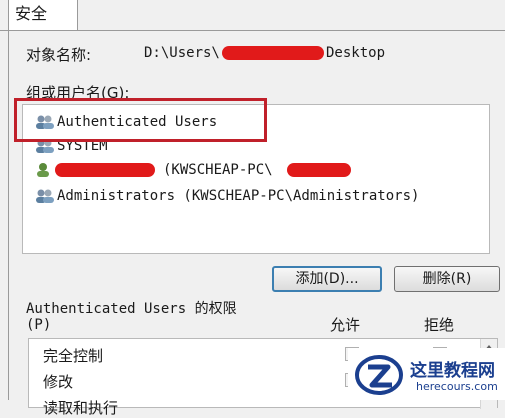  I want to click on remove-button: 删除(R), so click(447, 279).